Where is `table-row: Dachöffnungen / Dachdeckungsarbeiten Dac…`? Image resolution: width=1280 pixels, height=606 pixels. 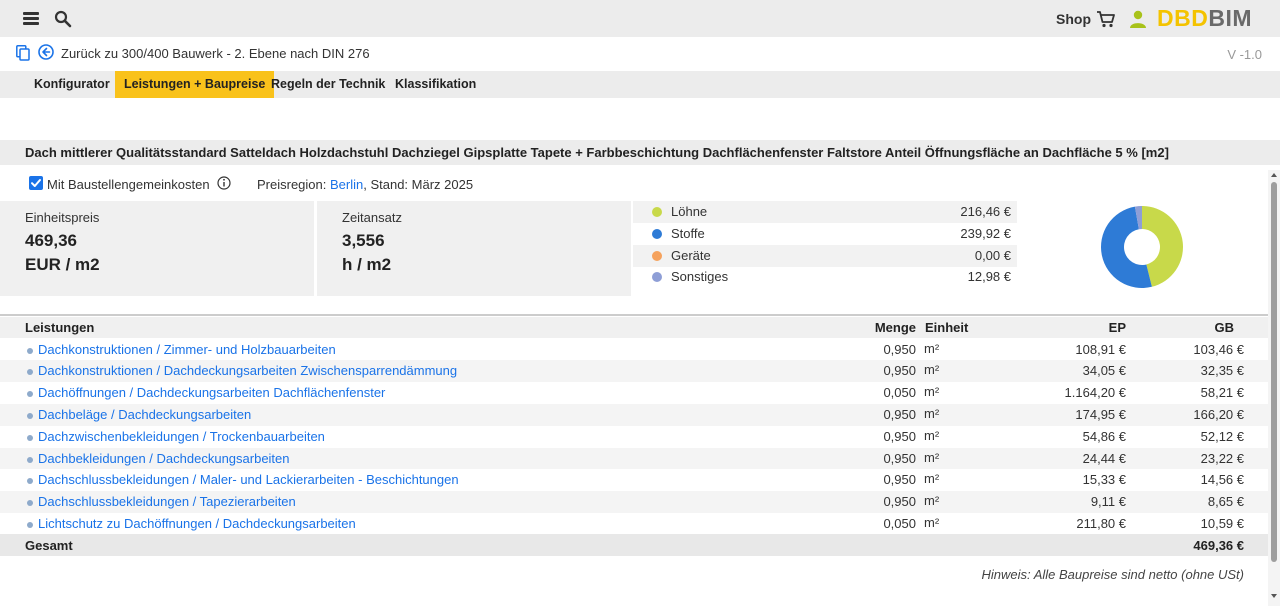
table-row: Dachöffnungen / Dachdeckungsarbeiten Dac… is located at coordinates (634, 393).